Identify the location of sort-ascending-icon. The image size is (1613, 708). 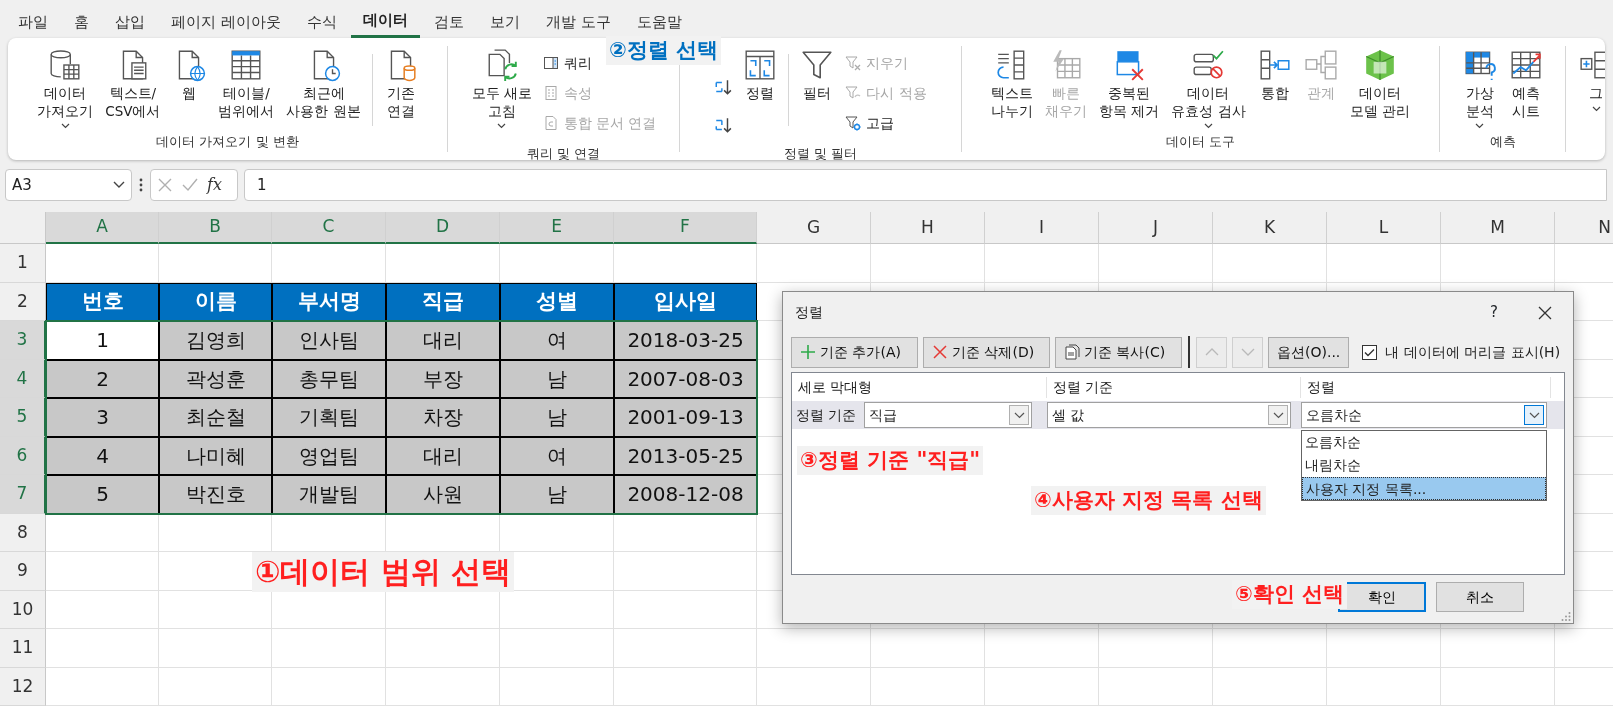
(723, 87).